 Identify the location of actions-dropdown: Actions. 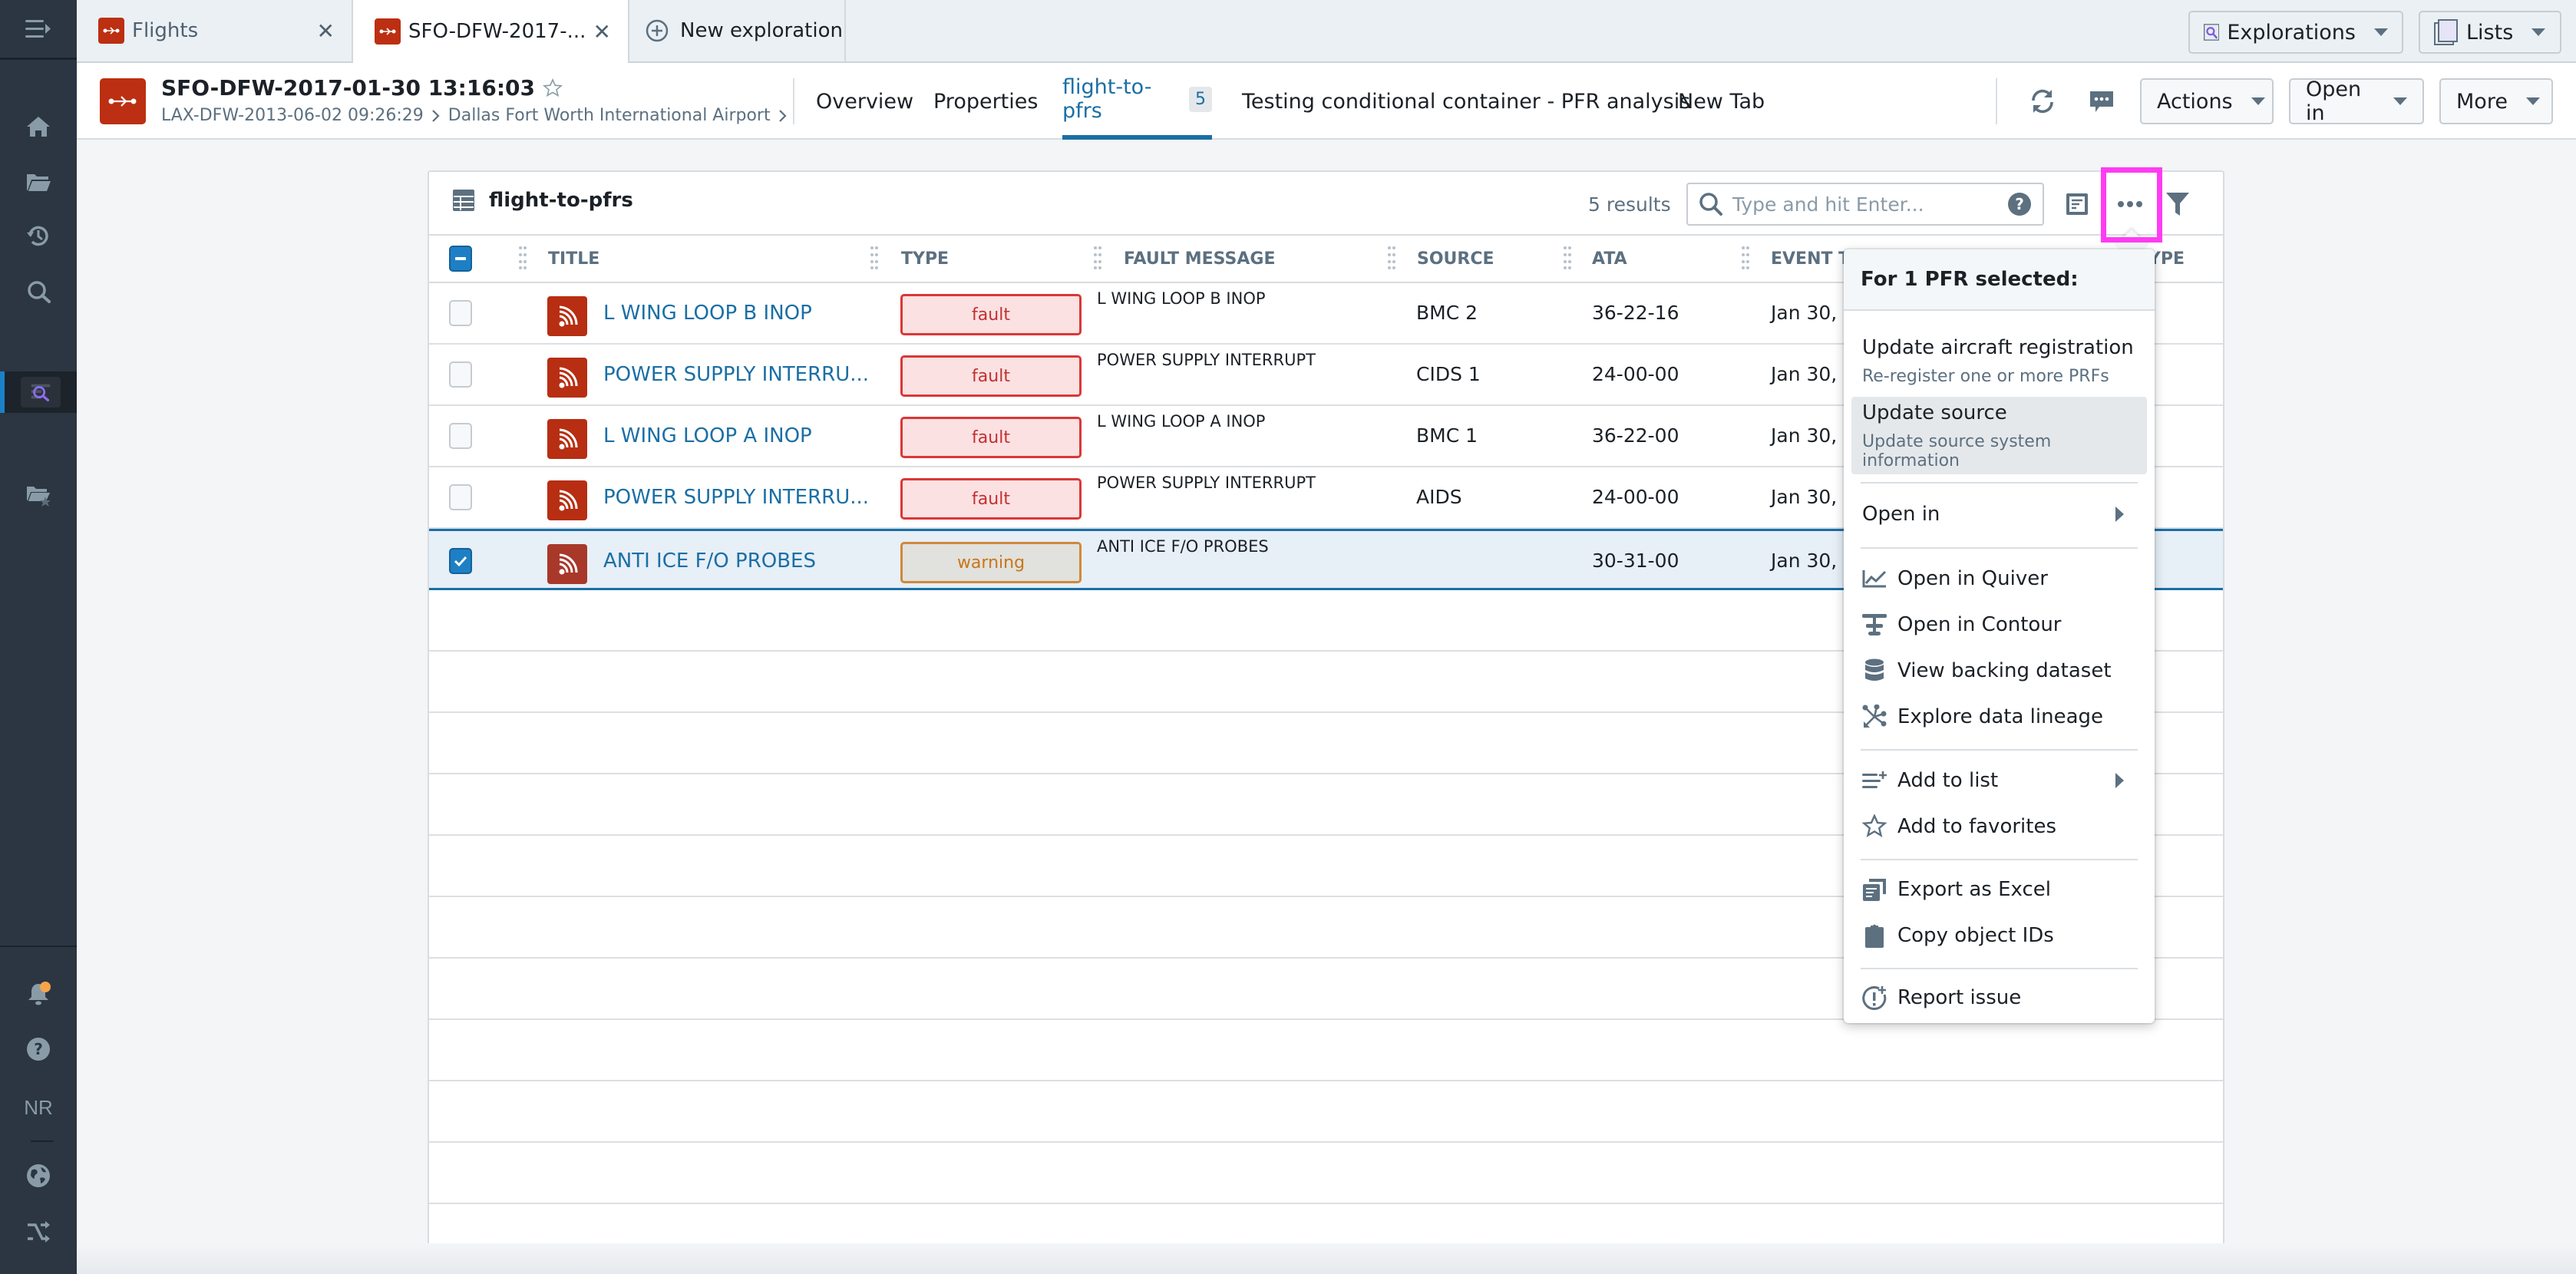
(2207, 101).